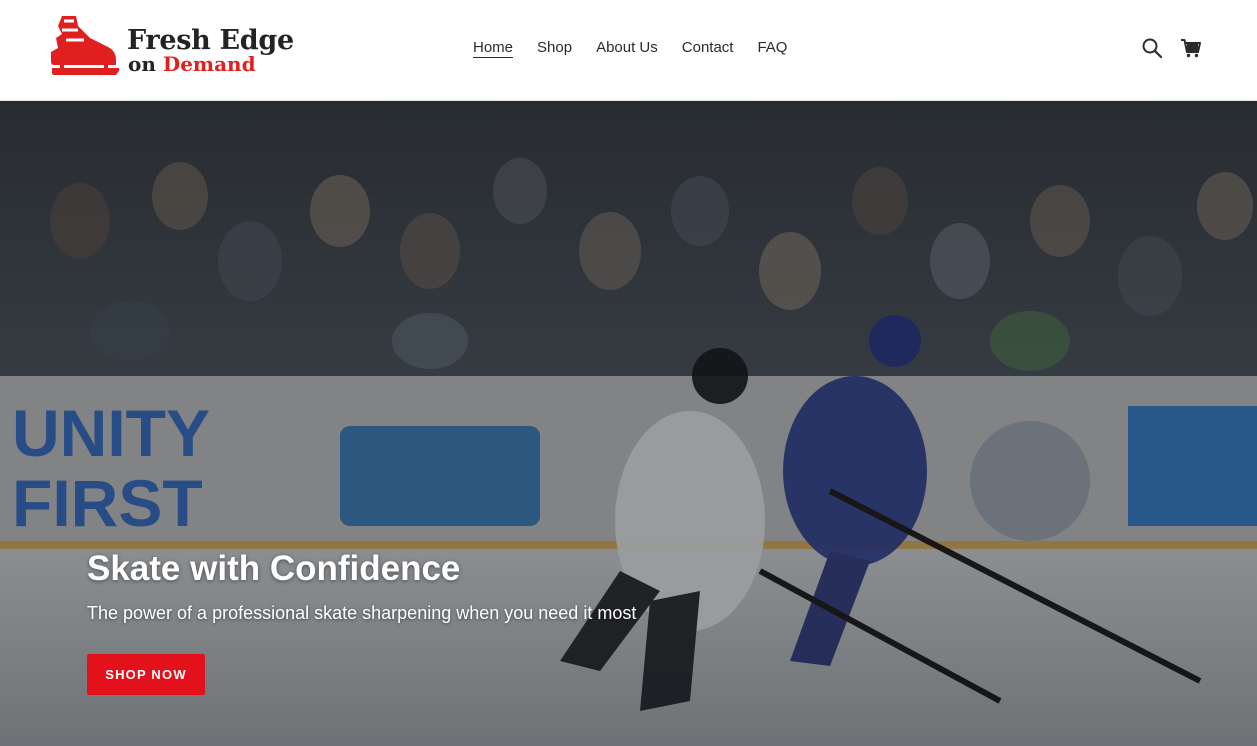 This screenshot has height=746, width=1257. I want to click on nav-item-label: Home, so click(493, 48).